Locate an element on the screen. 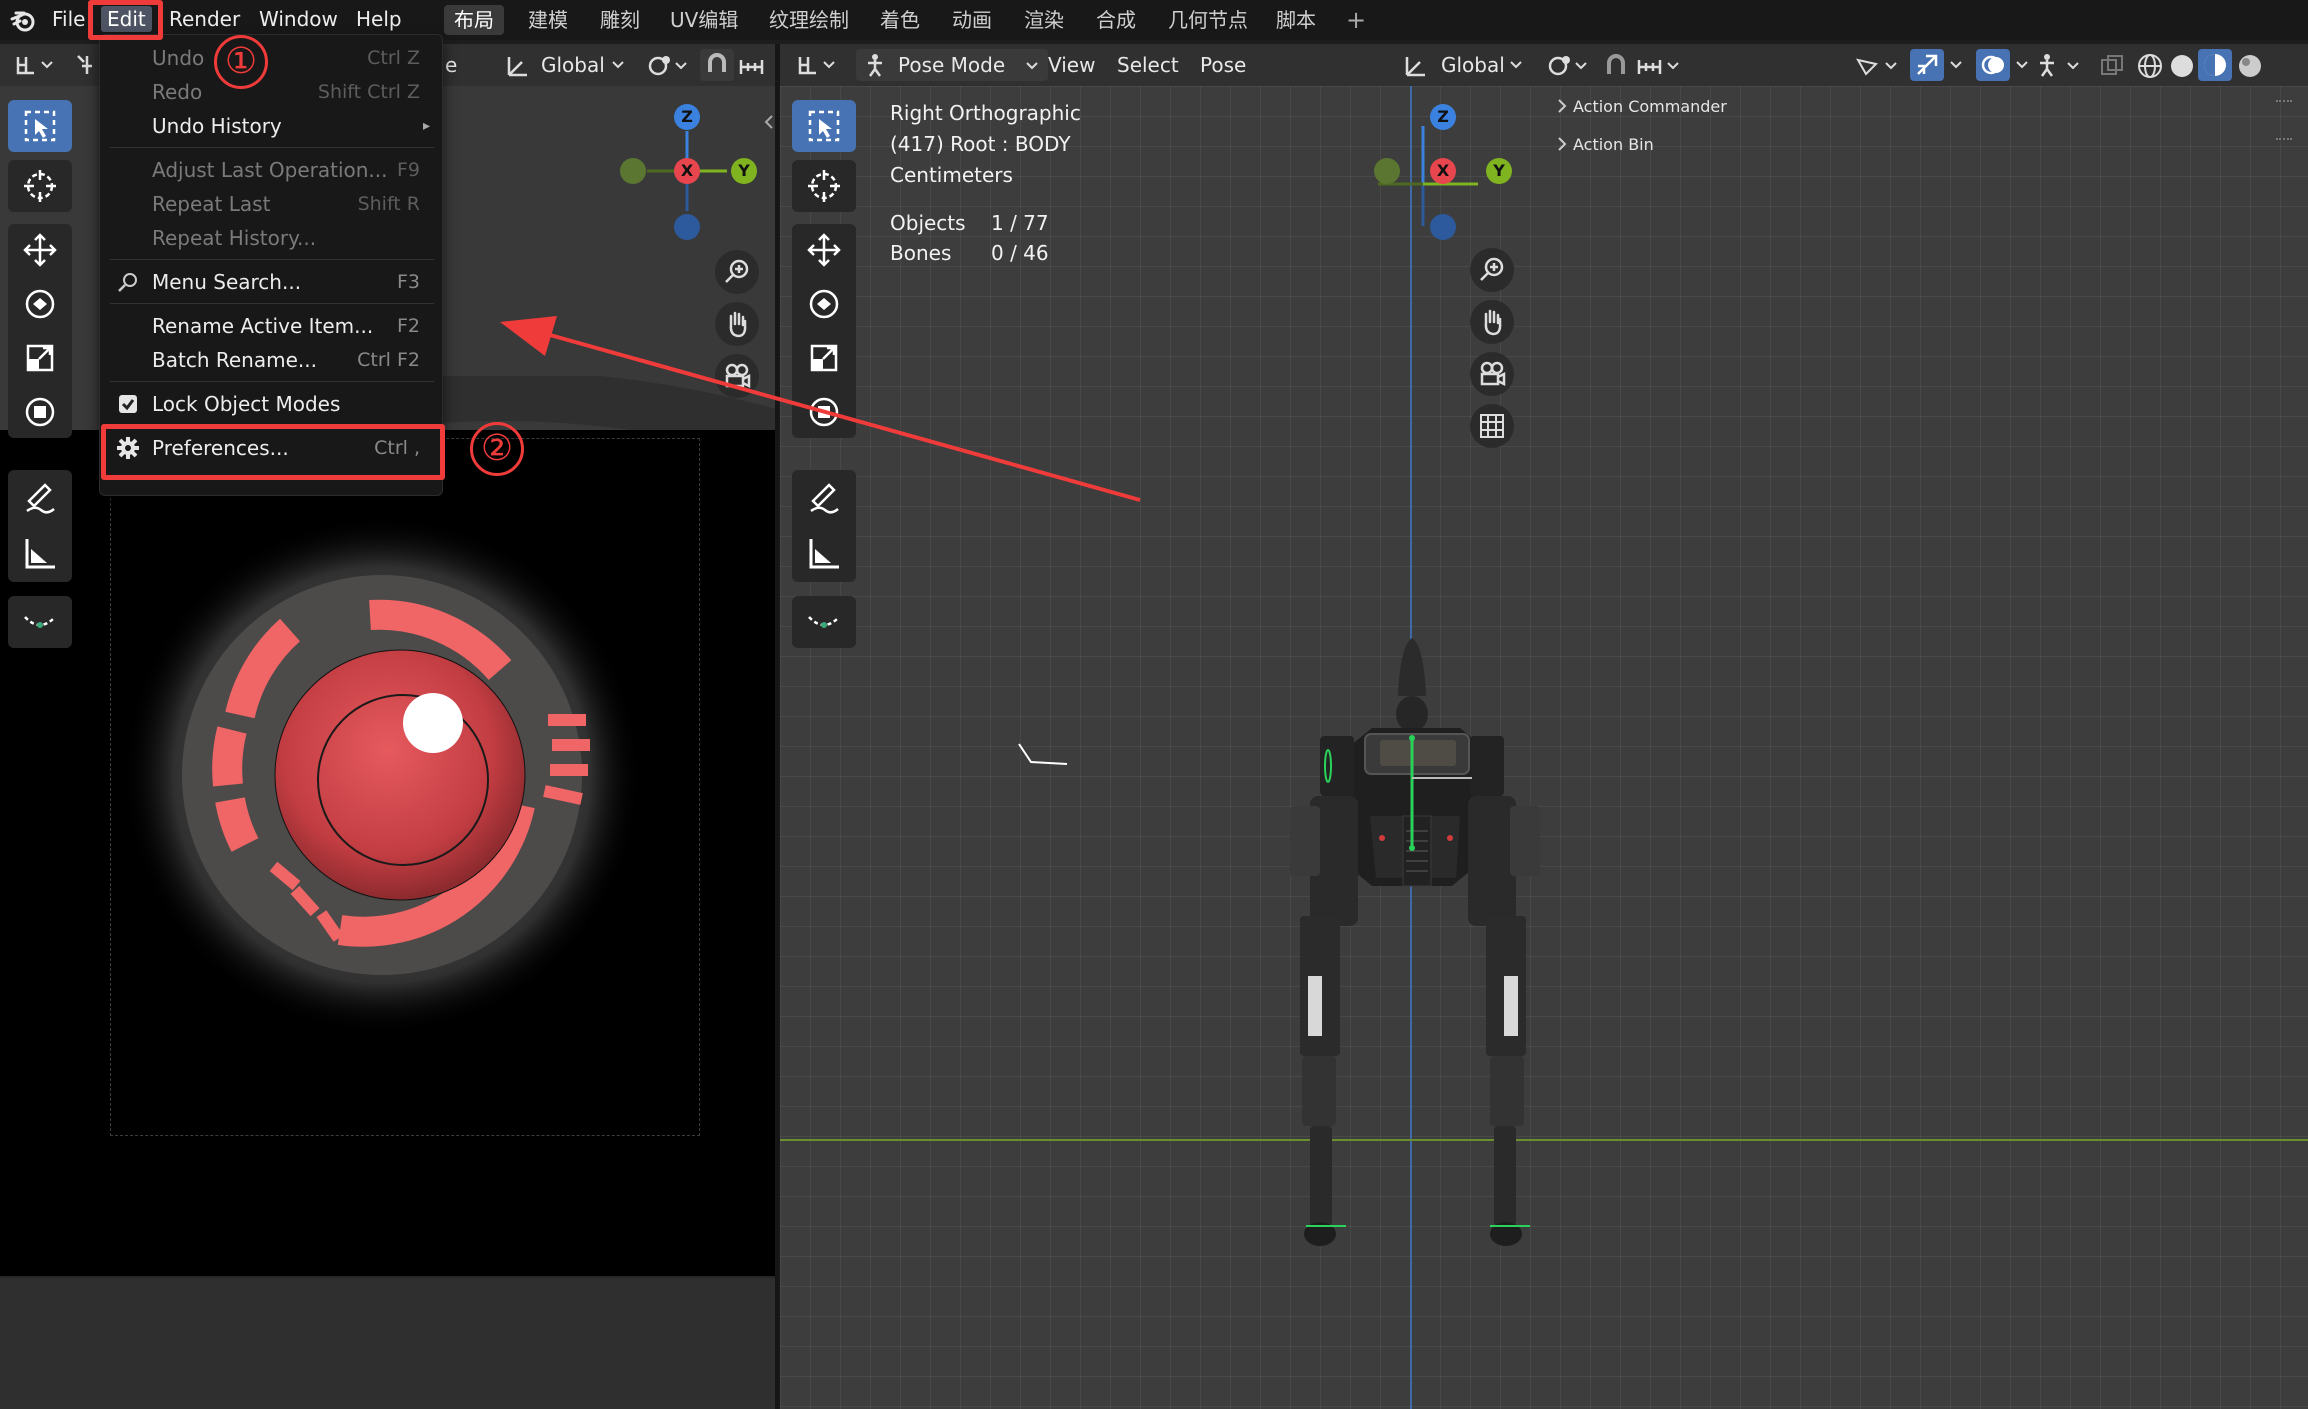 Image resolution: width=2308 pixels, height=1409 pixels. menu-item-shortcut: Ctrl F2 is located at coordinates (388, 360).